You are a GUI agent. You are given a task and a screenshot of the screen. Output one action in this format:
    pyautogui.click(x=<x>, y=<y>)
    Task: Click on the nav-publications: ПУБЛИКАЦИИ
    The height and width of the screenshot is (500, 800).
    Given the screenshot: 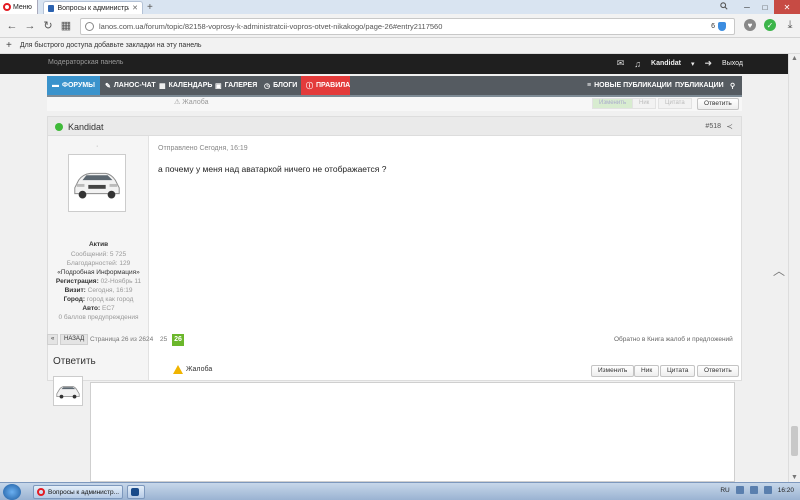 What is the action you would take?
    pyautogui.click(x=699, y=85)
    